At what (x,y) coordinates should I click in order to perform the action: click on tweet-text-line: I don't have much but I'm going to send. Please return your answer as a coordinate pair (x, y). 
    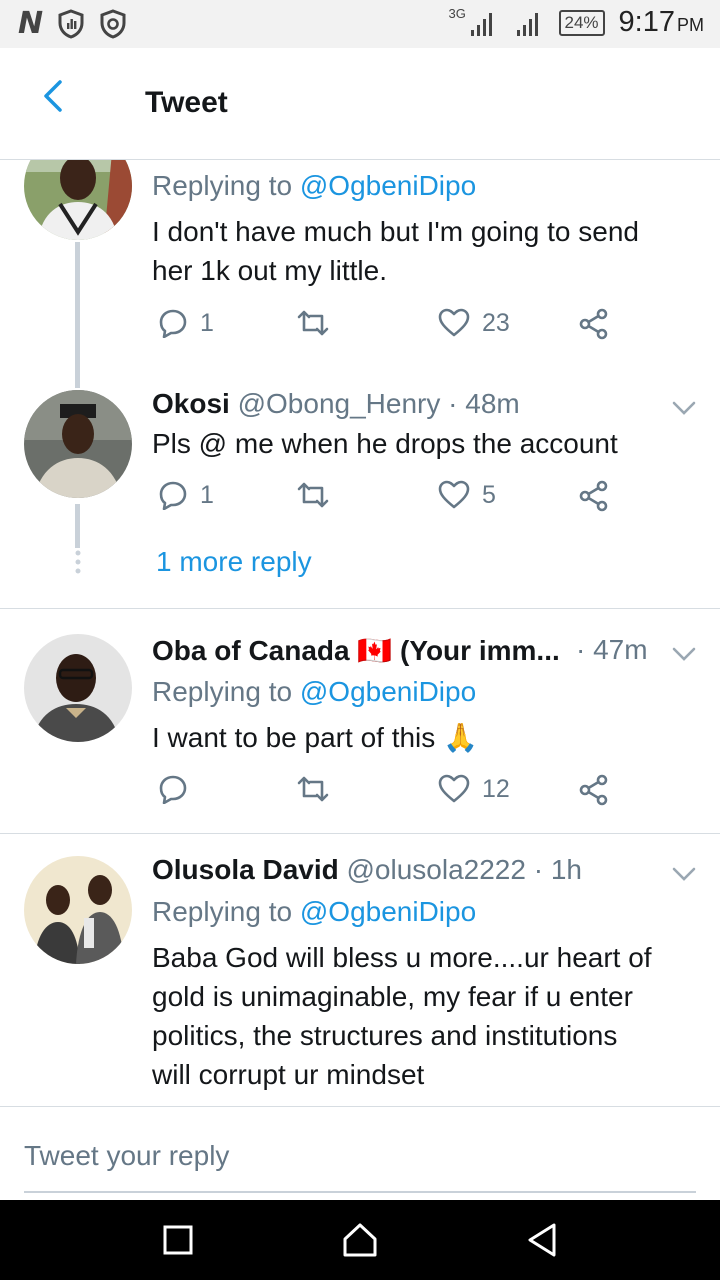
    Looking at the image, I should click on (395, 231).